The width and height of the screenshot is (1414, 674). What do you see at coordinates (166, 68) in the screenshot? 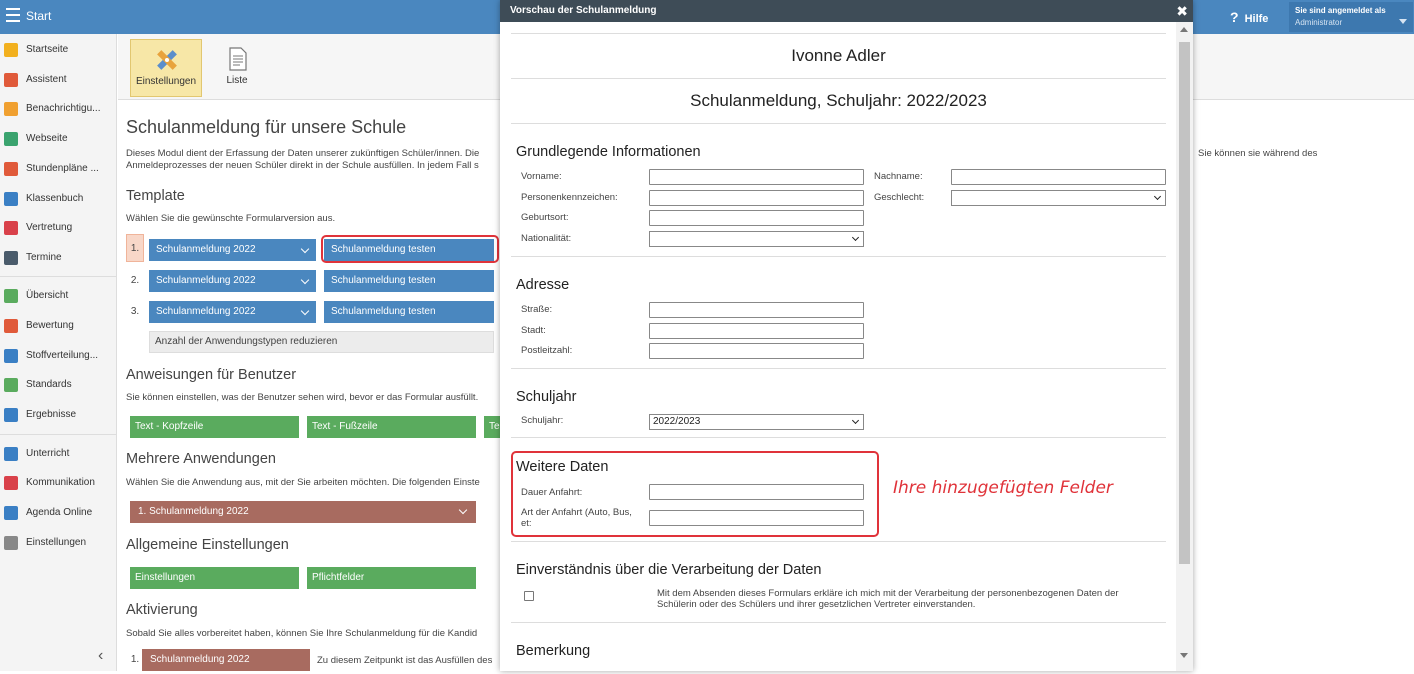
I see `toolbar-settings-button: Einstellungen` at bounding box center [166, 68].